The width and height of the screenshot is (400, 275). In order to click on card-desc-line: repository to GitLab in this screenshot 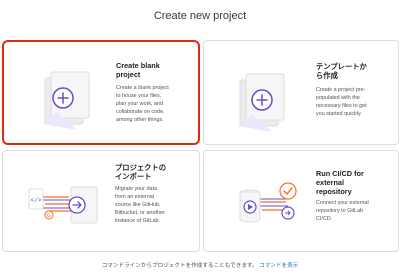, I will do `click(340, 211)`.